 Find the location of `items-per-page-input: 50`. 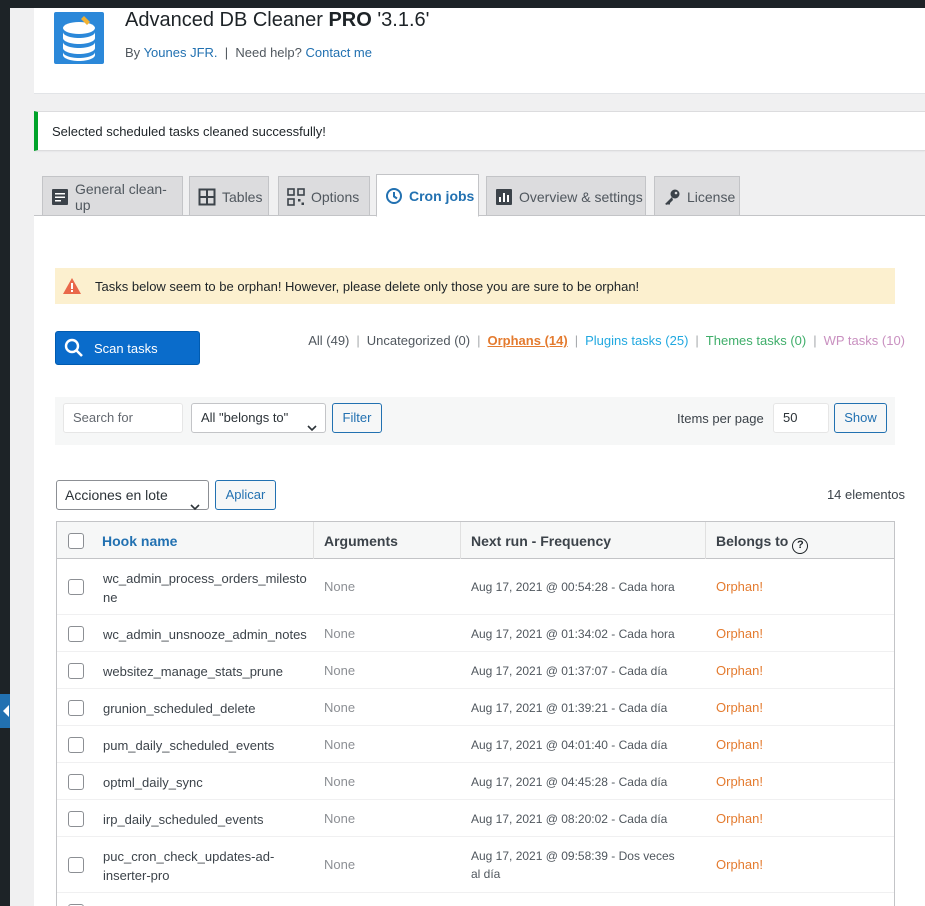

items-per-page-input: 50 is located at coordinates (801, 418).